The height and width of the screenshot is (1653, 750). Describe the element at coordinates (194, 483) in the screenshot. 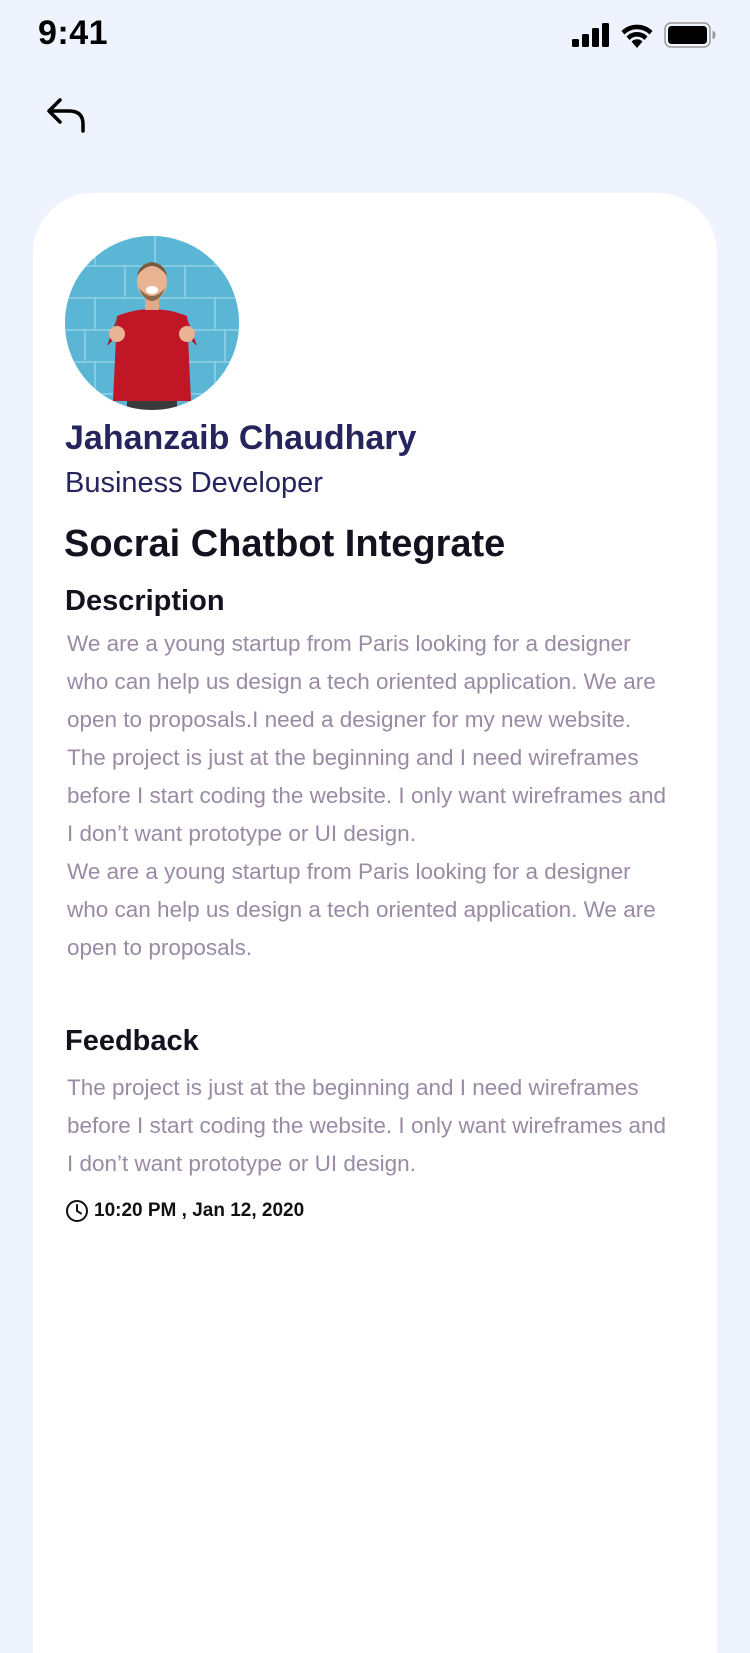

I see `profile-role: Business Developer` at that location.